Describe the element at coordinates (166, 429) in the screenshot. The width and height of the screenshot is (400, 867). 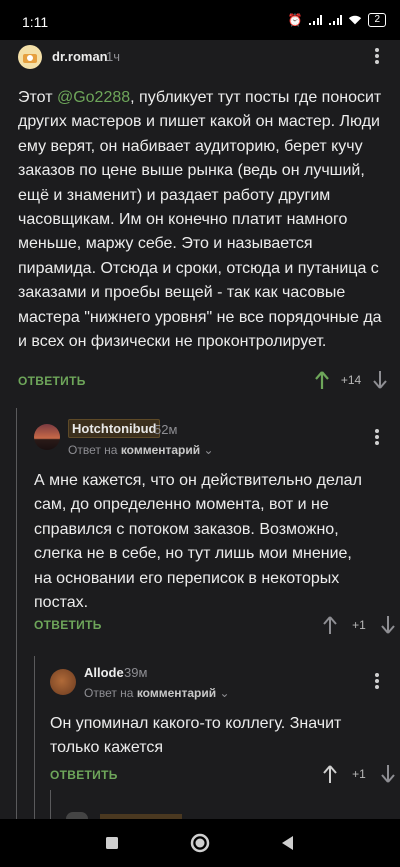
I see `comment-time: 52м` at that location.